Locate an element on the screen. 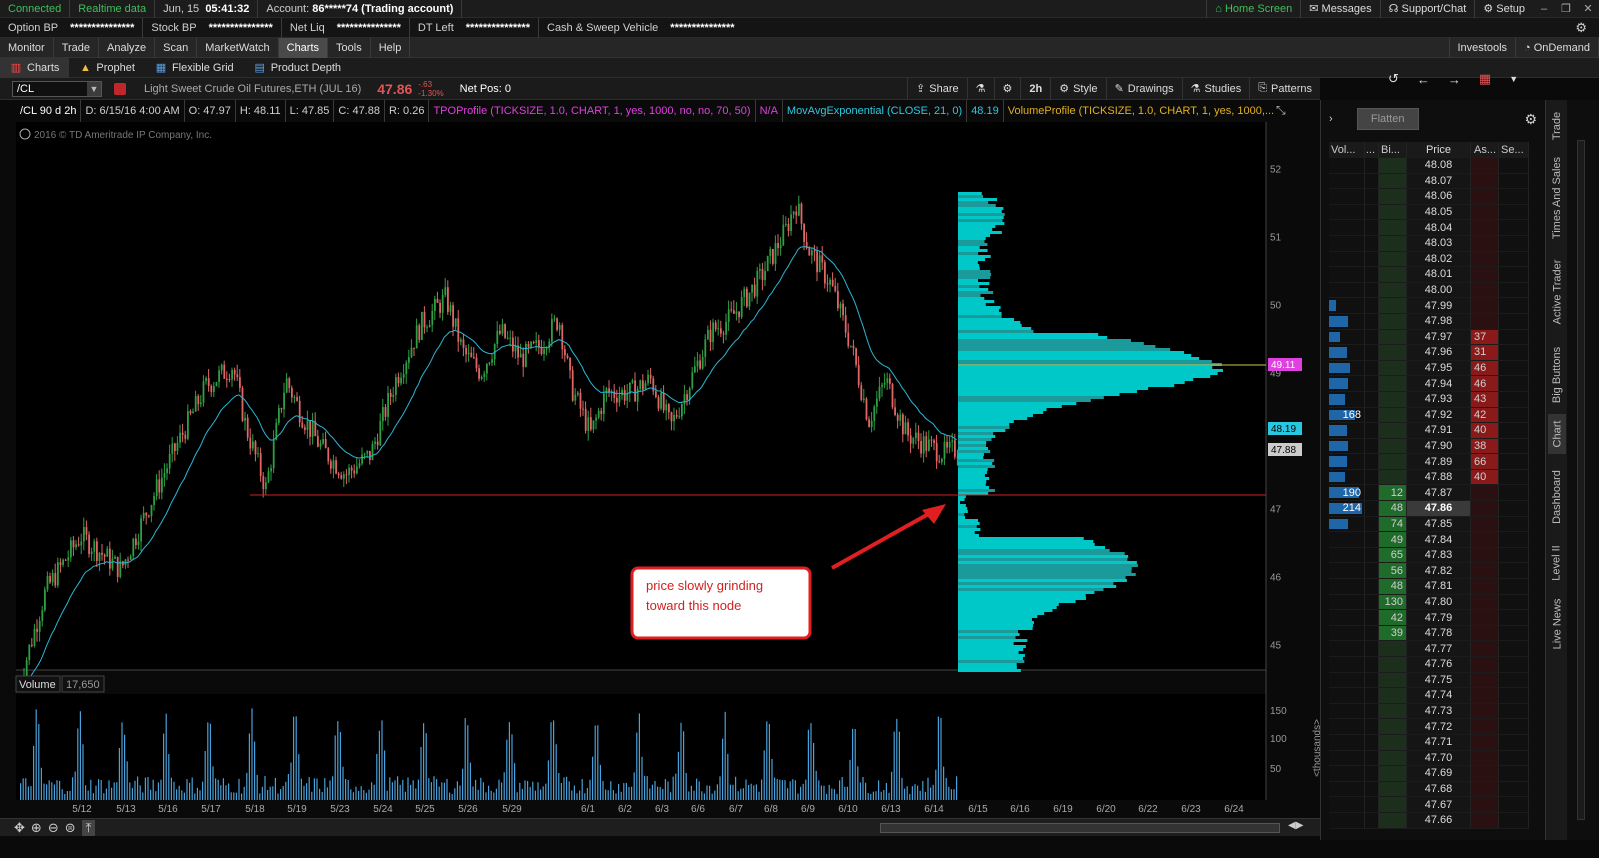 The height and width of the screenshot is (858, 1599). investools-link: Investools is located at coordinates (1482, 47).